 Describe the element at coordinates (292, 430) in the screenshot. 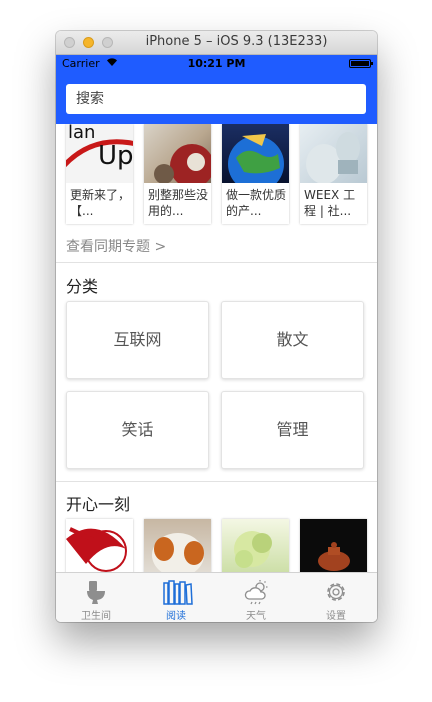

I see `category-management-button: 管理` at that location.